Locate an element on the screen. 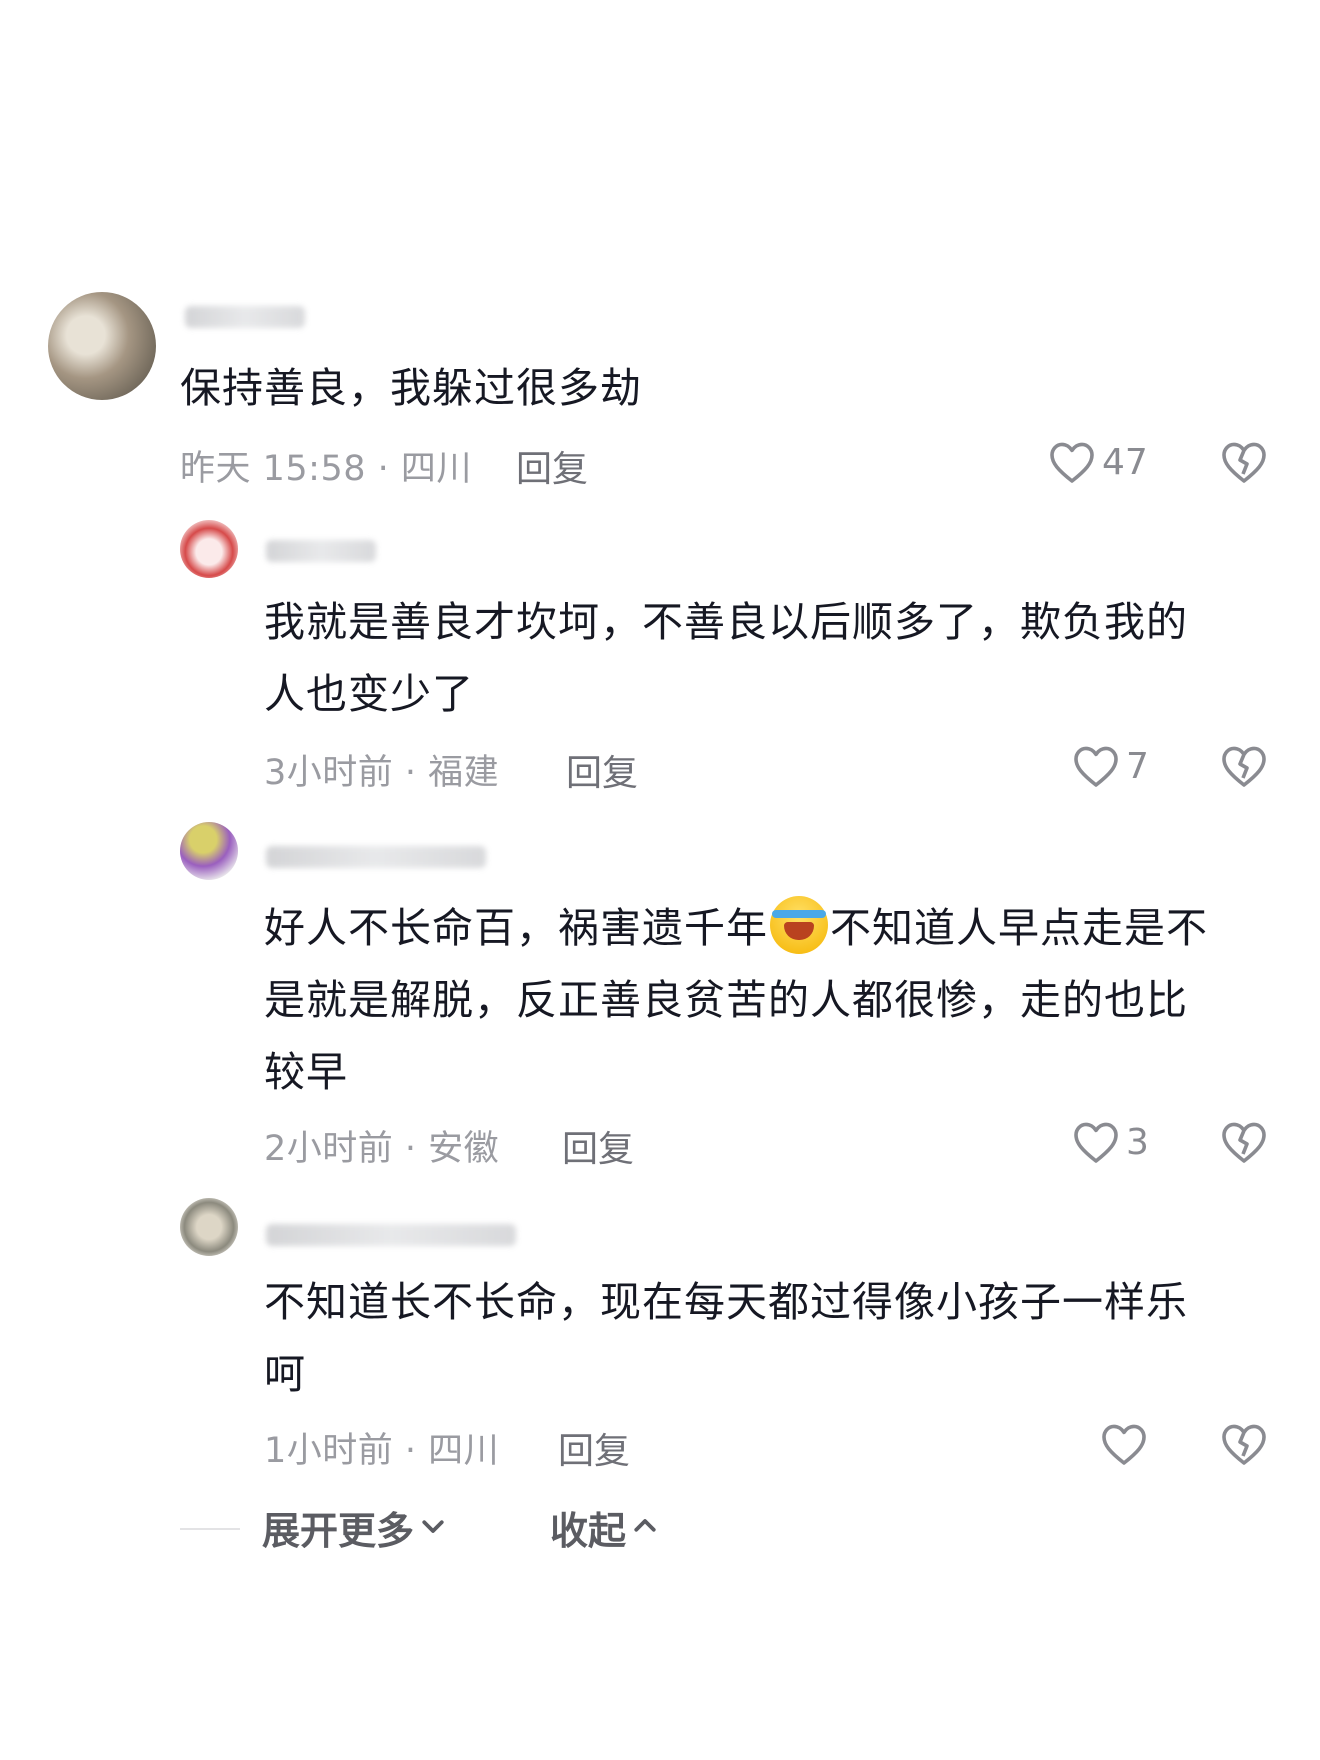 The image size is (1320, 1760). comment-text: 保持善良，我躲过很多劫 is located at coordinates (411, 388).